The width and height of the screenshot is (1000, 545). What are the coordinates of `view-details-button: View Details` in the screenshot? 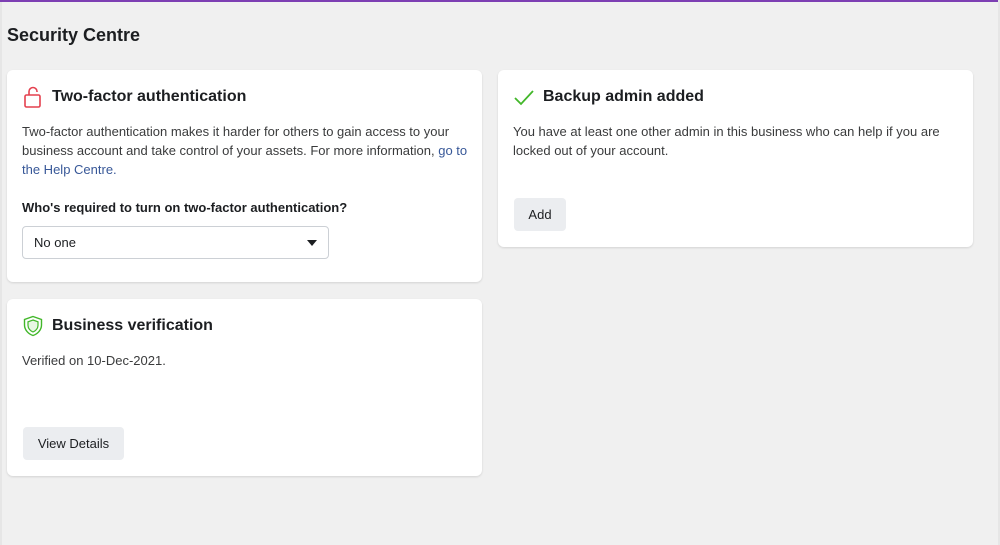 It's located at (73, 443).